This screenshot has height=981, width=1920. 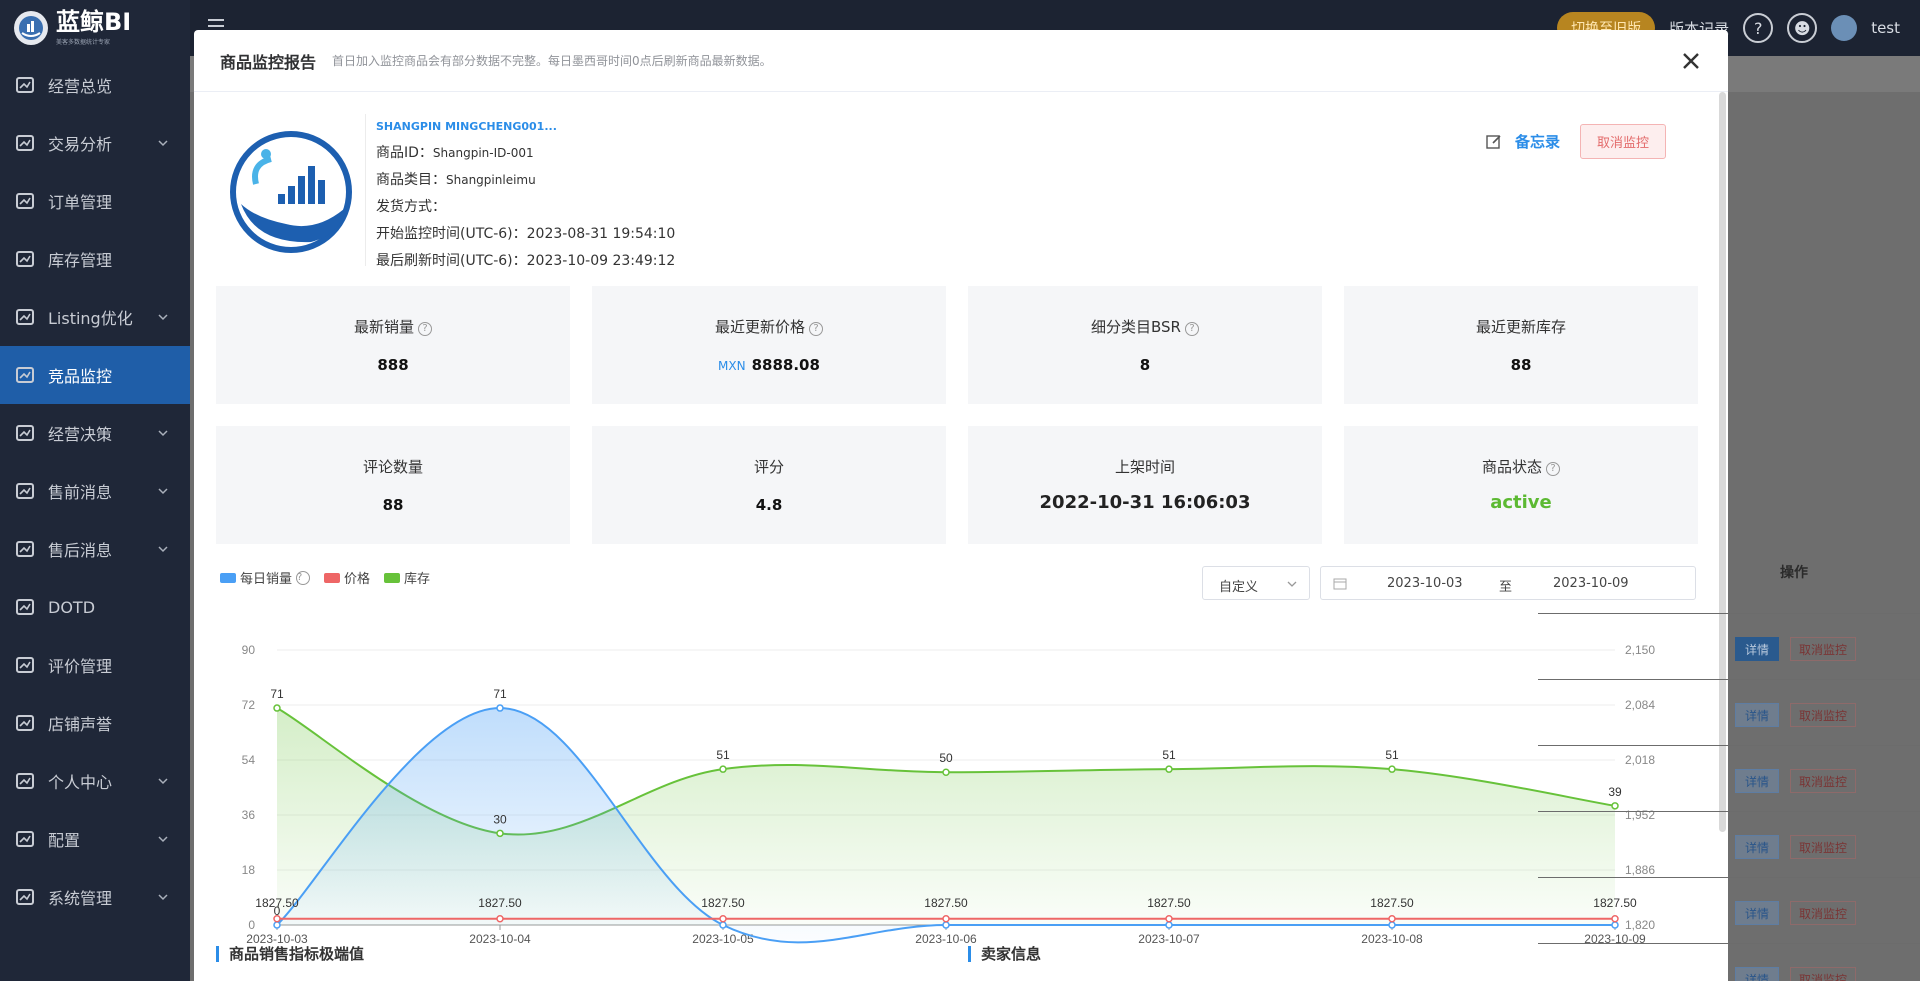 What do you see at coordinates (1885, 28) in the screenshot?
I see `user-name: test` at bounding box center [1885, 28].